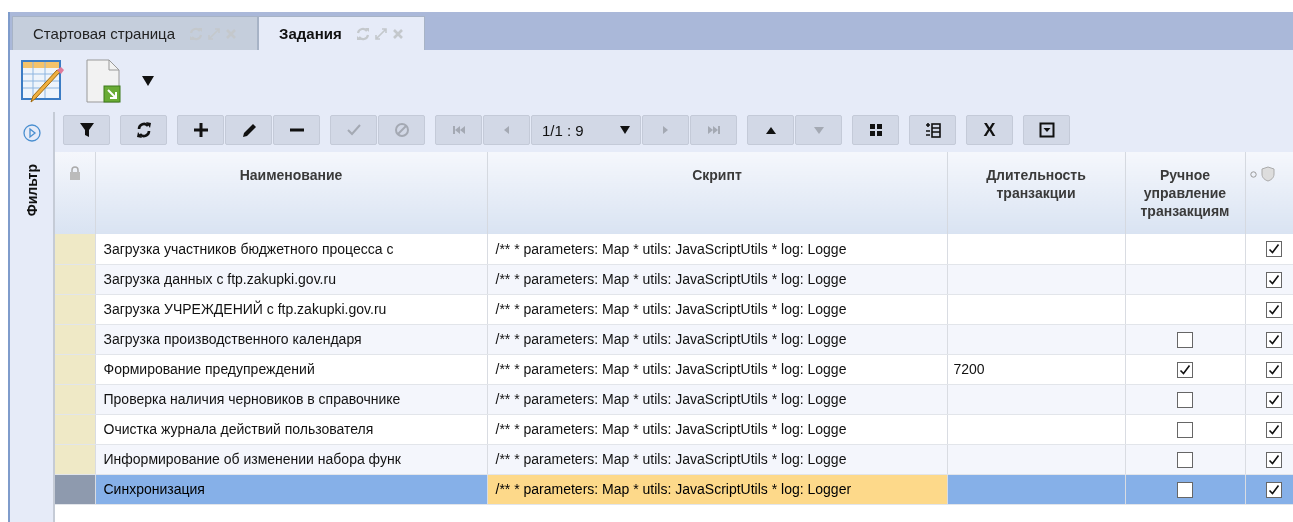  What do you see at coordinates (291, 429) in the screenshot?
I see `table-cell: Очистка журнала действий пользователя` at bounding box center [291, 429].